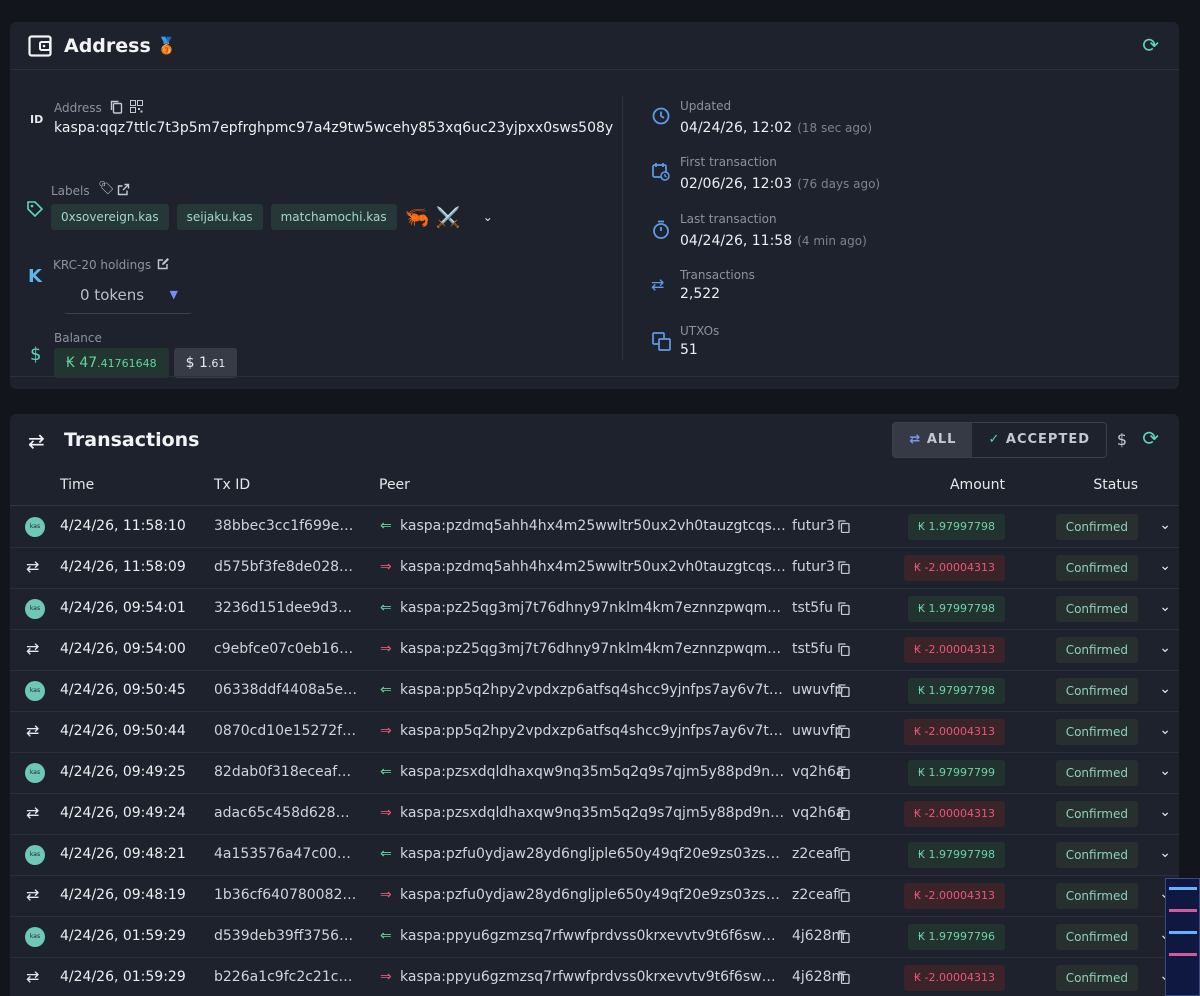 Image resolution: width=1200 pixels, height=996 pixels. Describe the element at coordinates (136, 106) in the screenshot. I see `qr-code-icon` at that location.